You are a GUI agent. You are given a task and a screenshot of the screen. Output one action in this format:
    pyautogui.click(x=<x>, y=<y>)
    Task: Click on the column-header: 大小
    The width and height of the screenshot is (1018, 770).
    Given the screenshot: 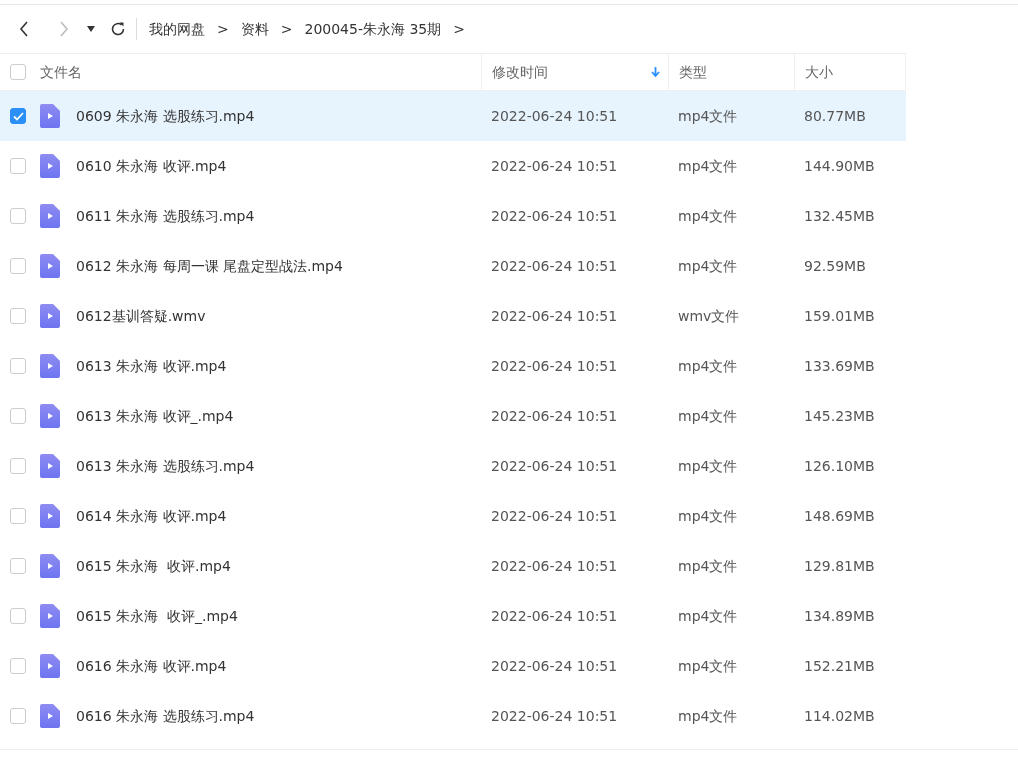 What is the action you would take?
    pyautogui.click(x=850, y=72)
    